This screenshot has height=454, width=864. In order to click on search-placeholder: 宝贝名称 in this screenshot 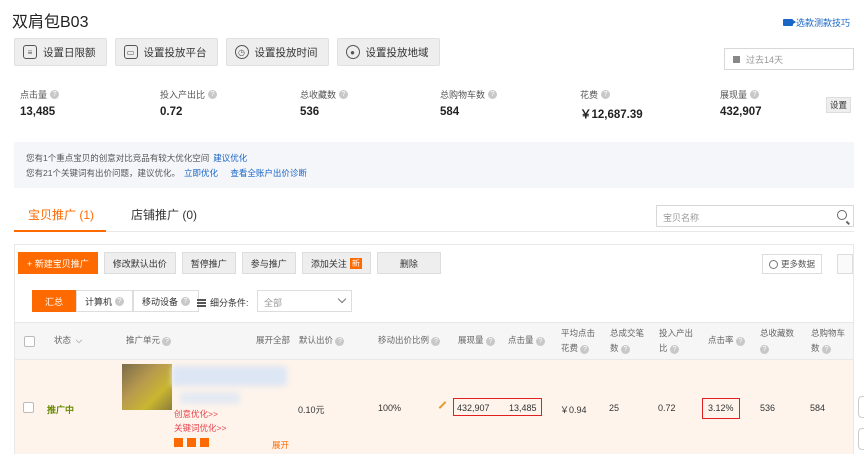, I will do `click(681, 218)`.